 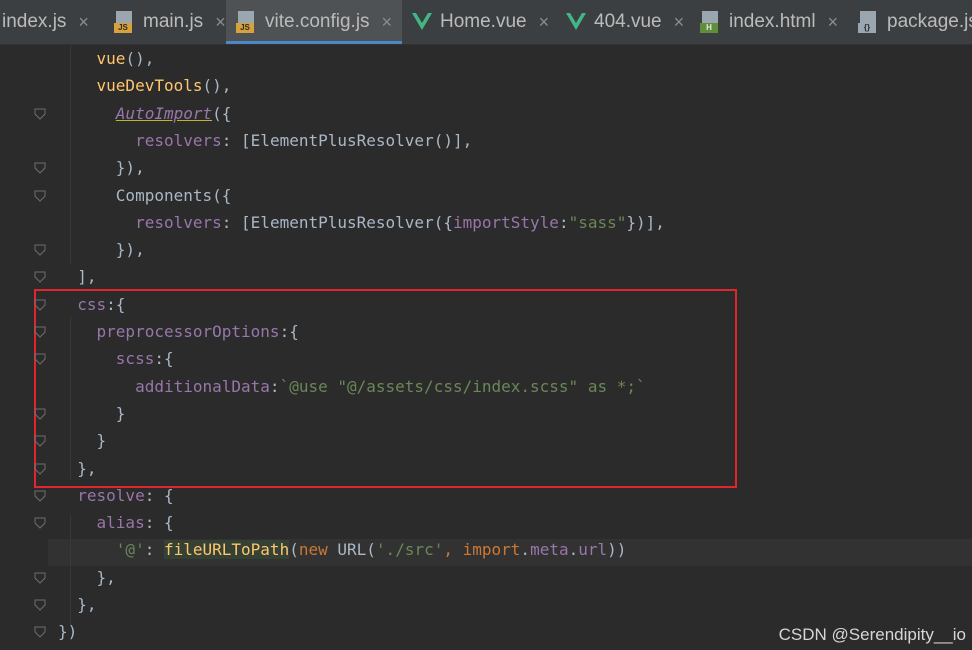 I want to click on code-token: ],, so click(x=77, y=277).